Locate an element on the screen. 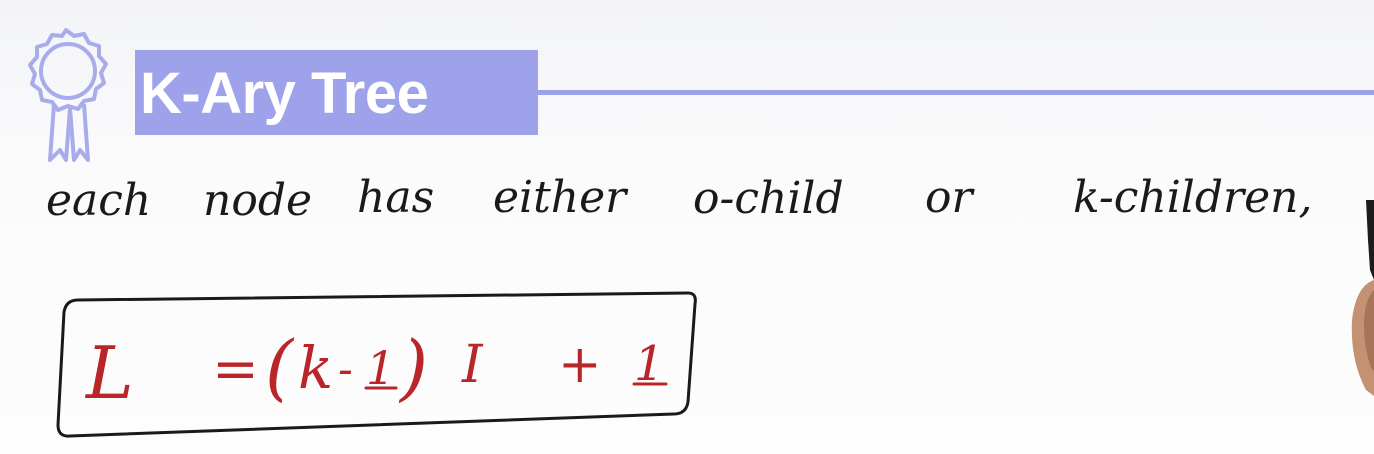 The width and height of the screenshot is (1374, 454). word-k-children: k-children, is located at coordinates (1192, 197).